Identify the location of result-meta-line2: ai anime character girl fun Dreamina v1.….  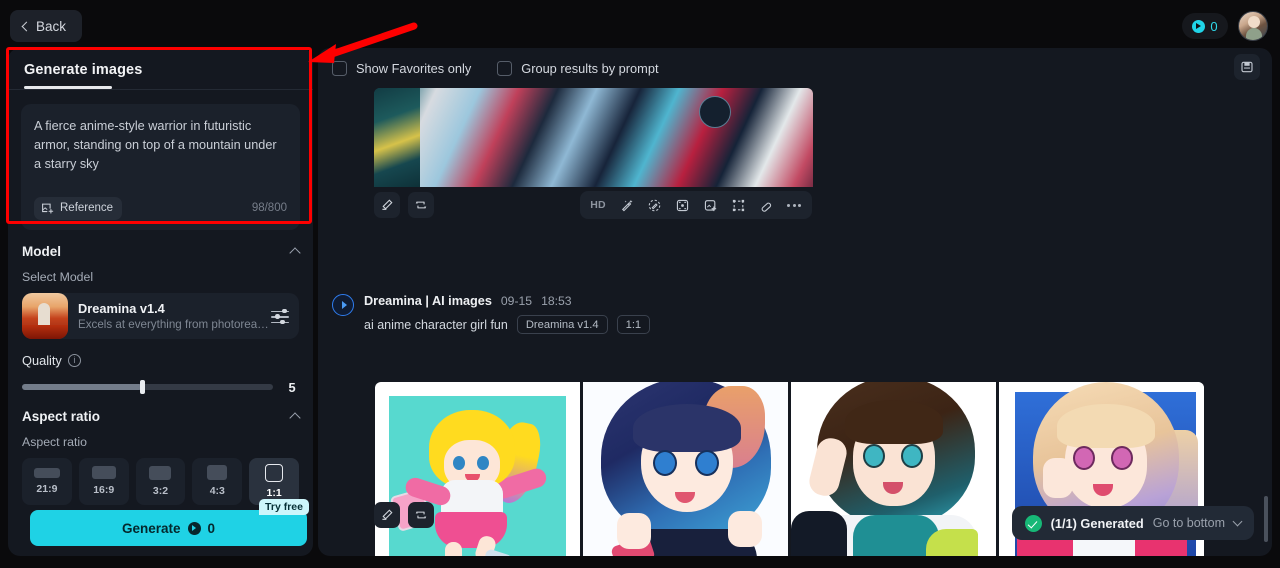
(507, 324).